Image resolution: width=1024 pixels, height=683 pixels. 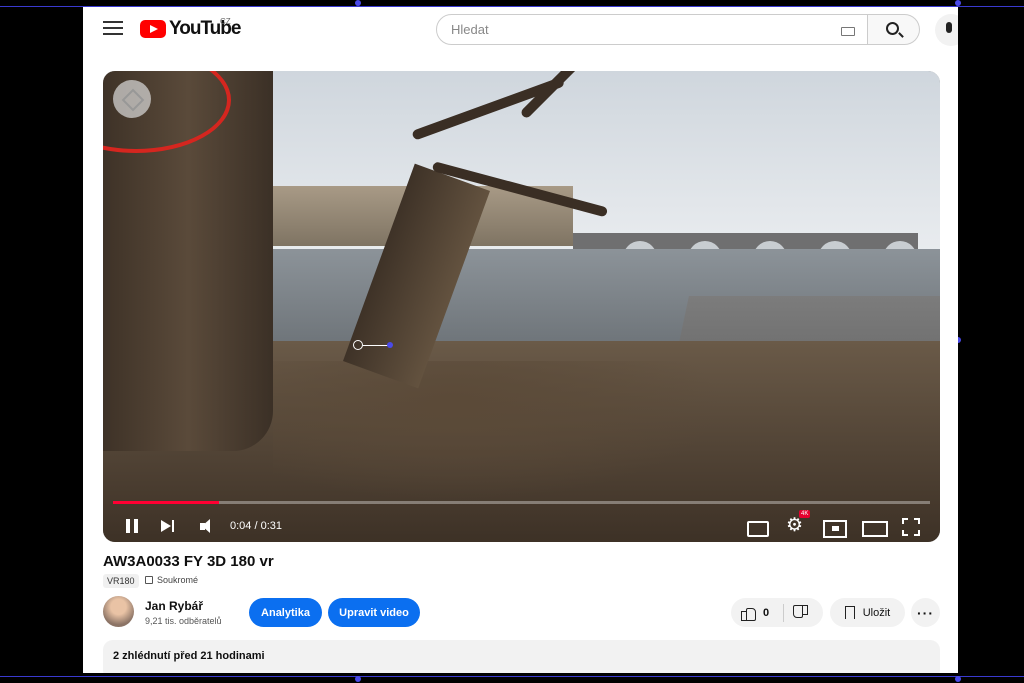 I want to click on like-dislike-group: 0, so click(x=777, y=612).